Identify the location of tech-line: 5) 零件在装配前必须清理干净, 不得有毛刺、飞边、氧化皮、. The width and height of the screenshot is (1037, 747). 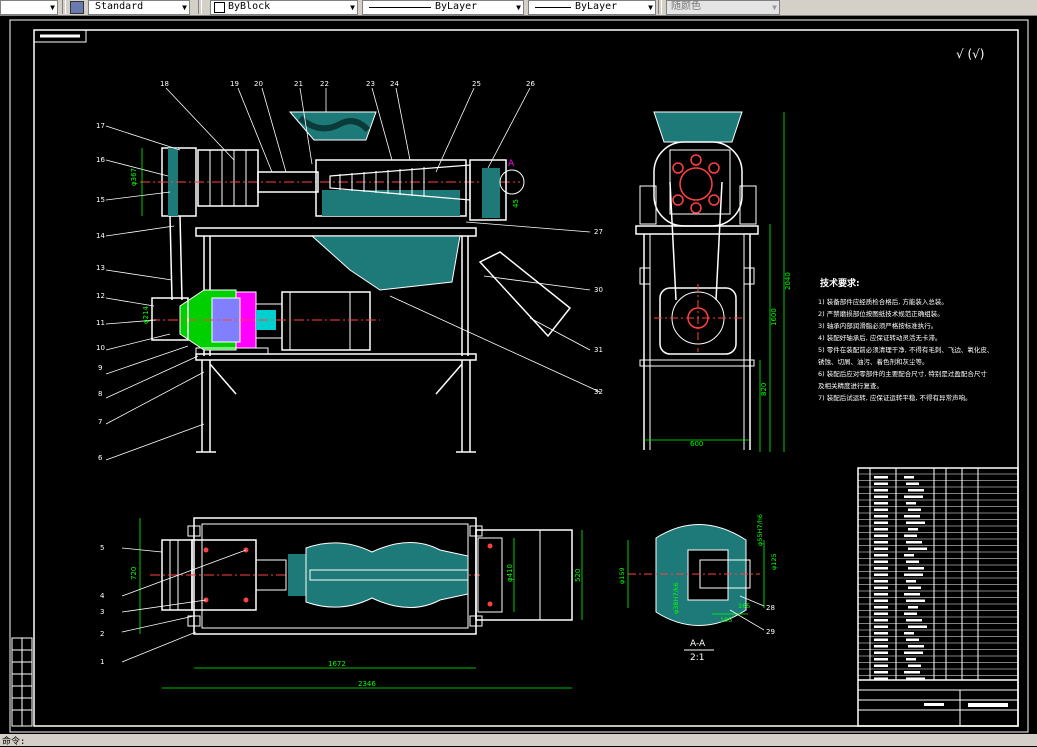
(905, 349).